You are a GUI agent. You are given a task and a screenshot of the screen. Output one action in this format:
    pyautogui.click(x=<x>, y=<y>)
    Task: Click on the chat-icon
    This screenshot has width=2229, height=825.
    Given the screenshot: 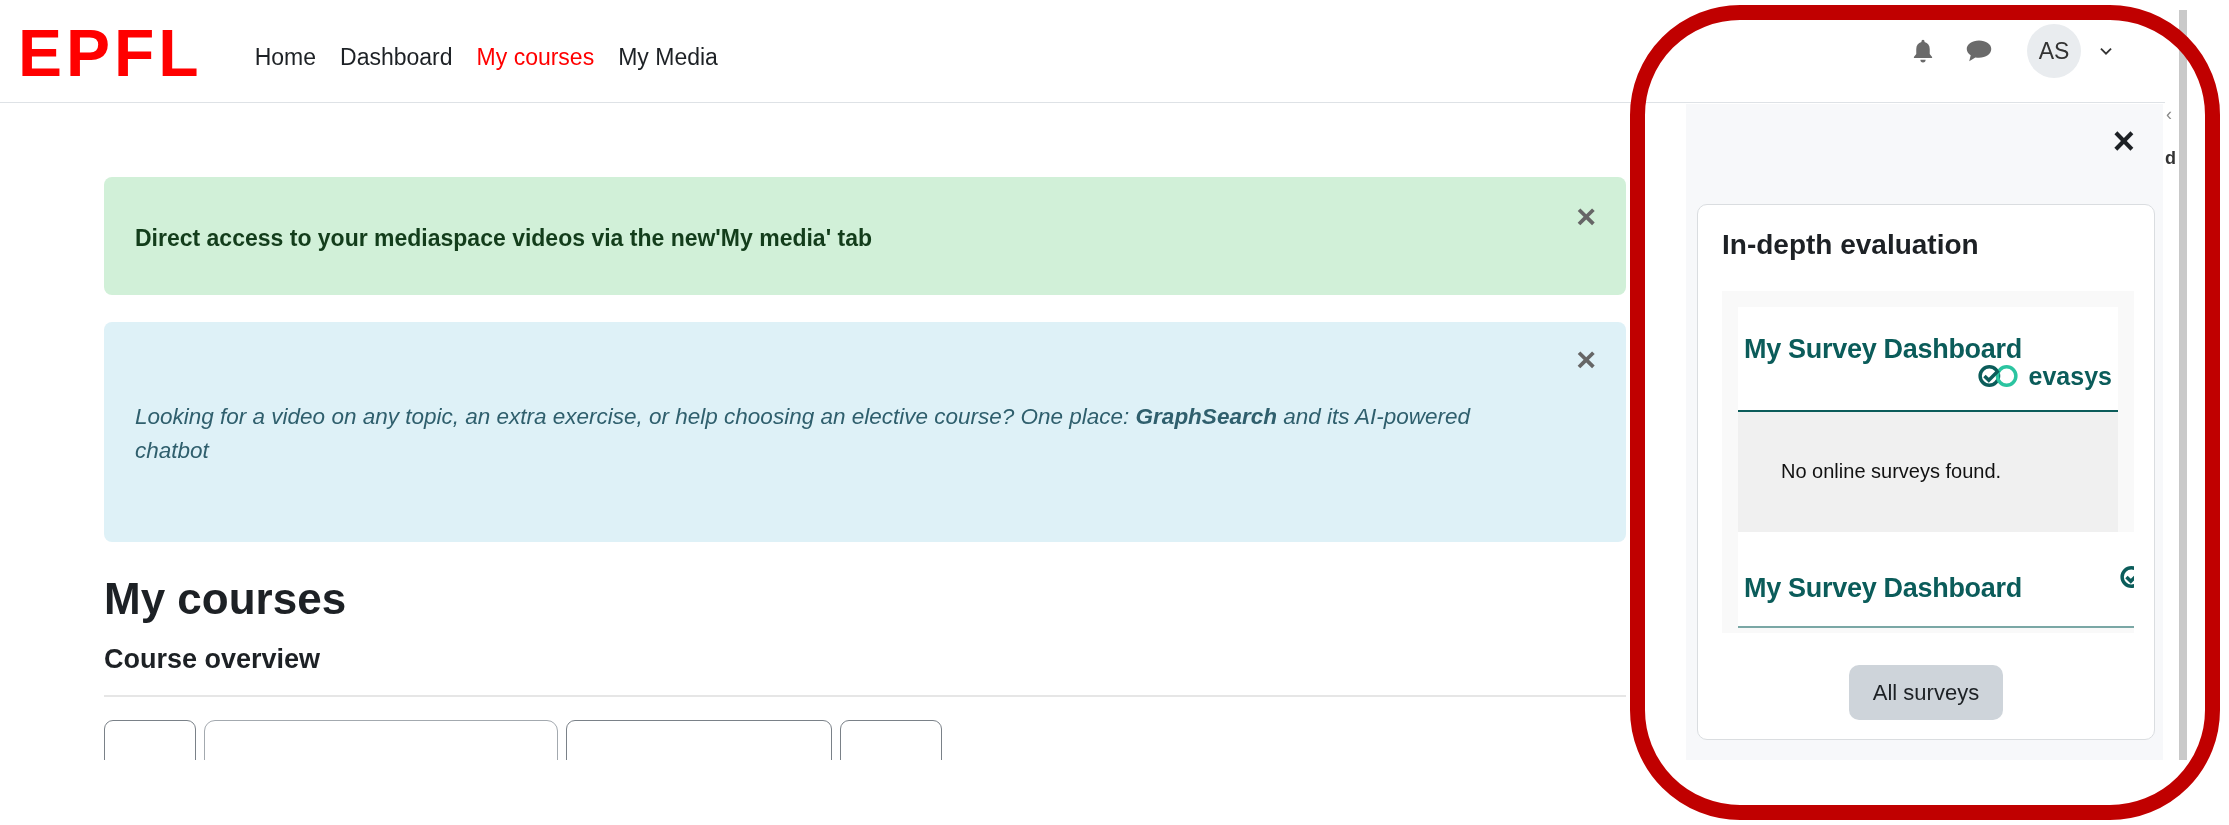 What is the action you would take?
    pyautogui.click(x=1979, y=51)
    